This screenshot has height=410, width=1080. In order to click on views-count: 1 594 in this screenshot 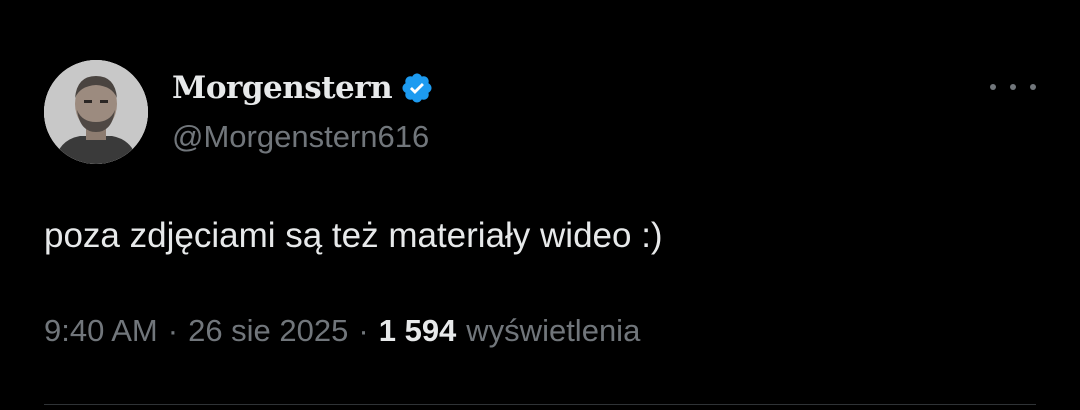, I will do `click(418, 331)`.